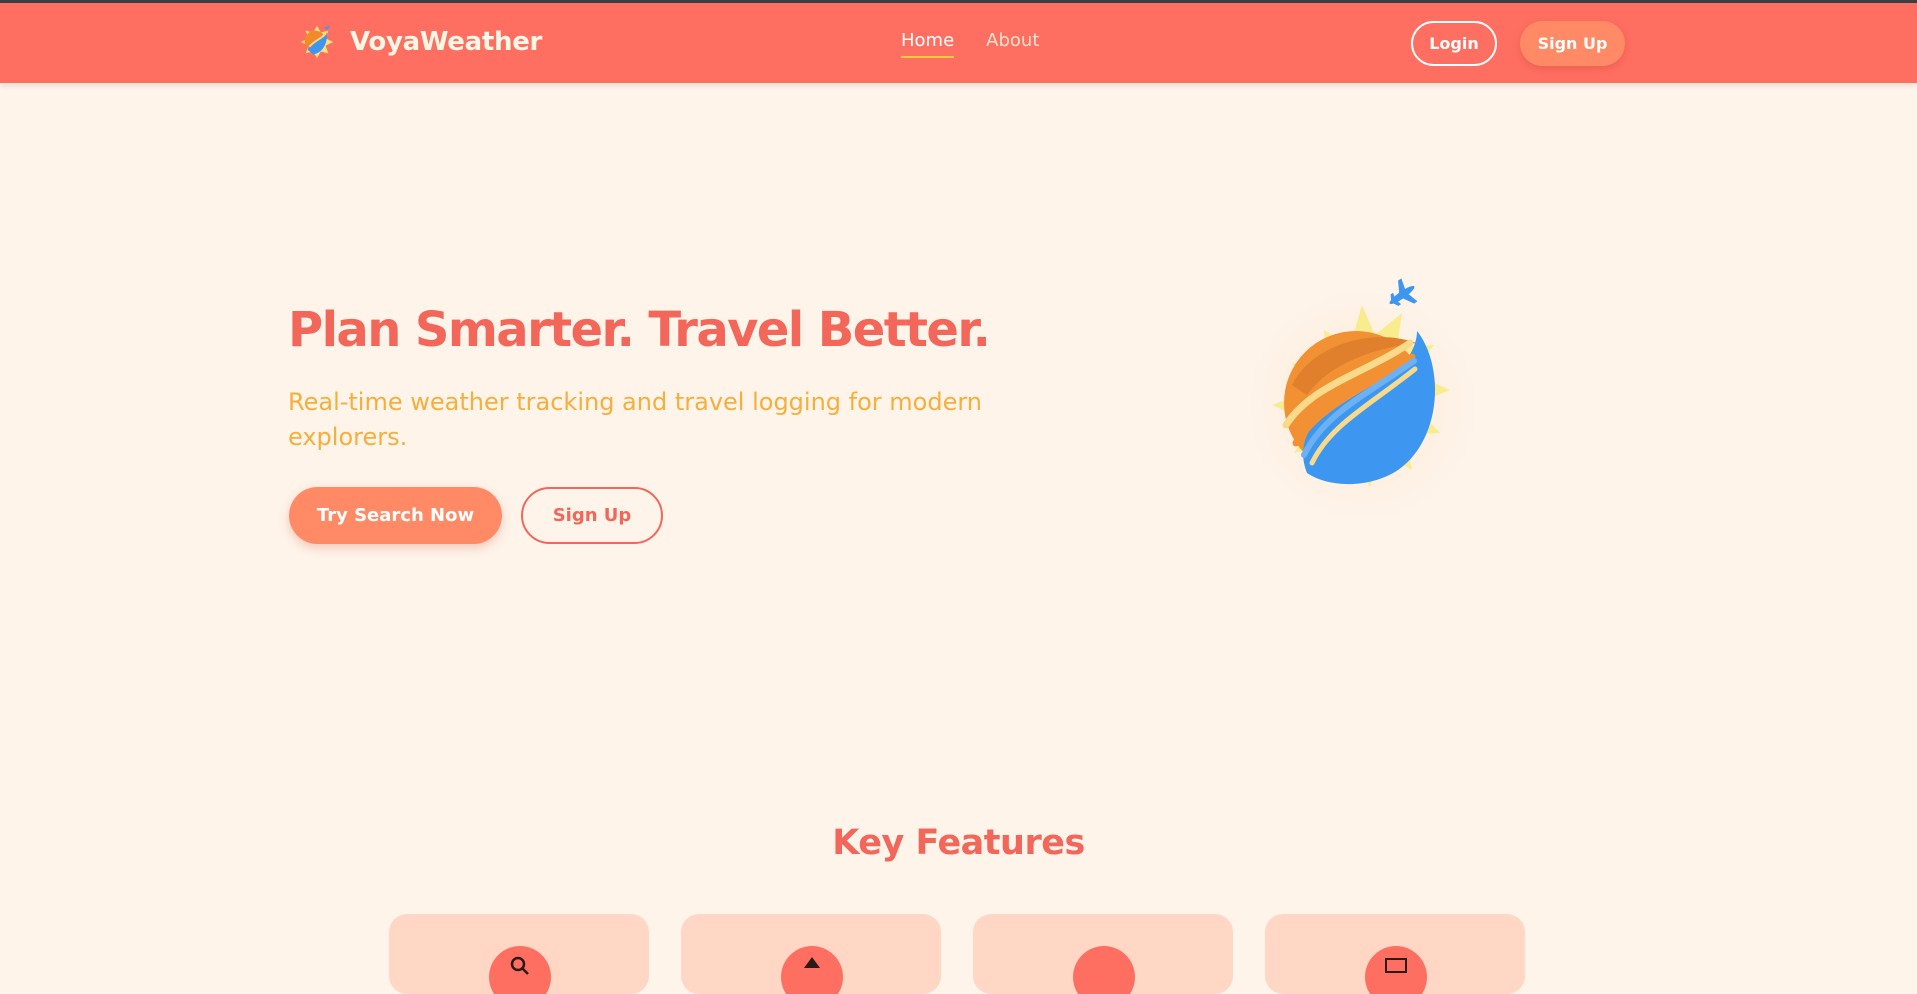 This screenshot has width=1917, height=994. I want to click on main-nav: Home About, so click(970, 44).